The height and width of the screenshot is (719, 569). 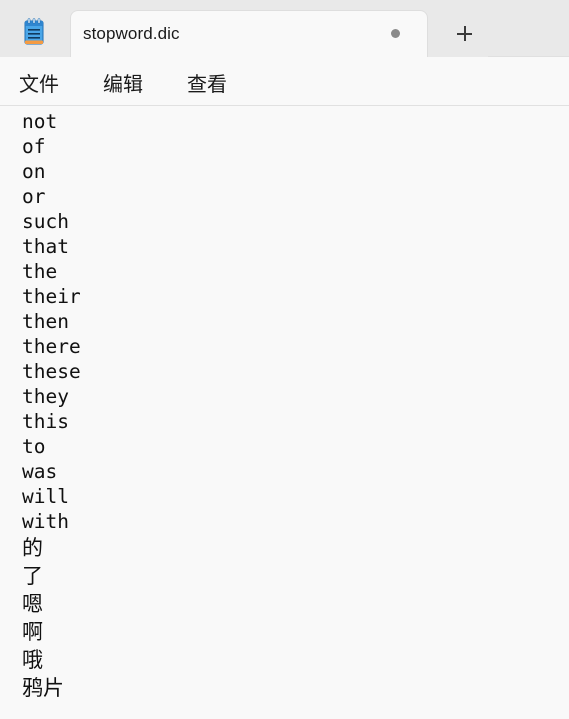 What do you see at coordinates (45, 246) in the screenshot?
I see `editor-line: that` at bounding box center [45, 246].